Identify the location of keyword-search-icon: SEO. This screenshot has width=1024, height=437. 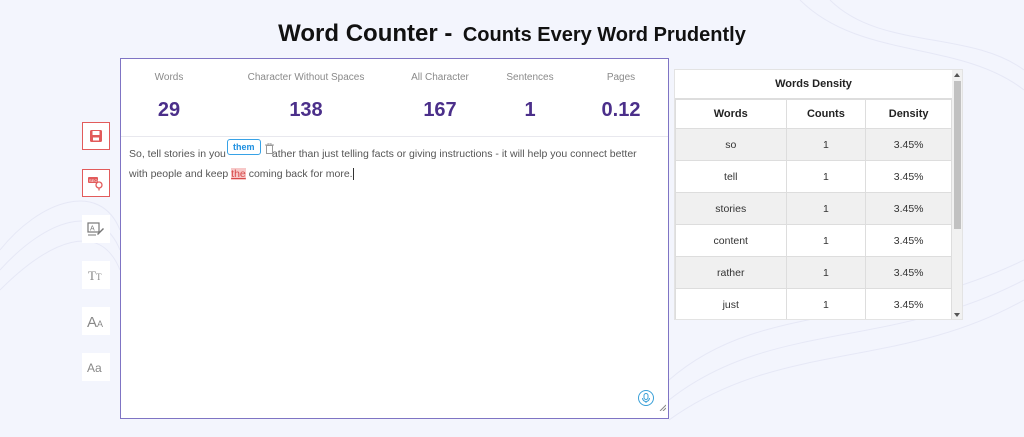
(96, 183).